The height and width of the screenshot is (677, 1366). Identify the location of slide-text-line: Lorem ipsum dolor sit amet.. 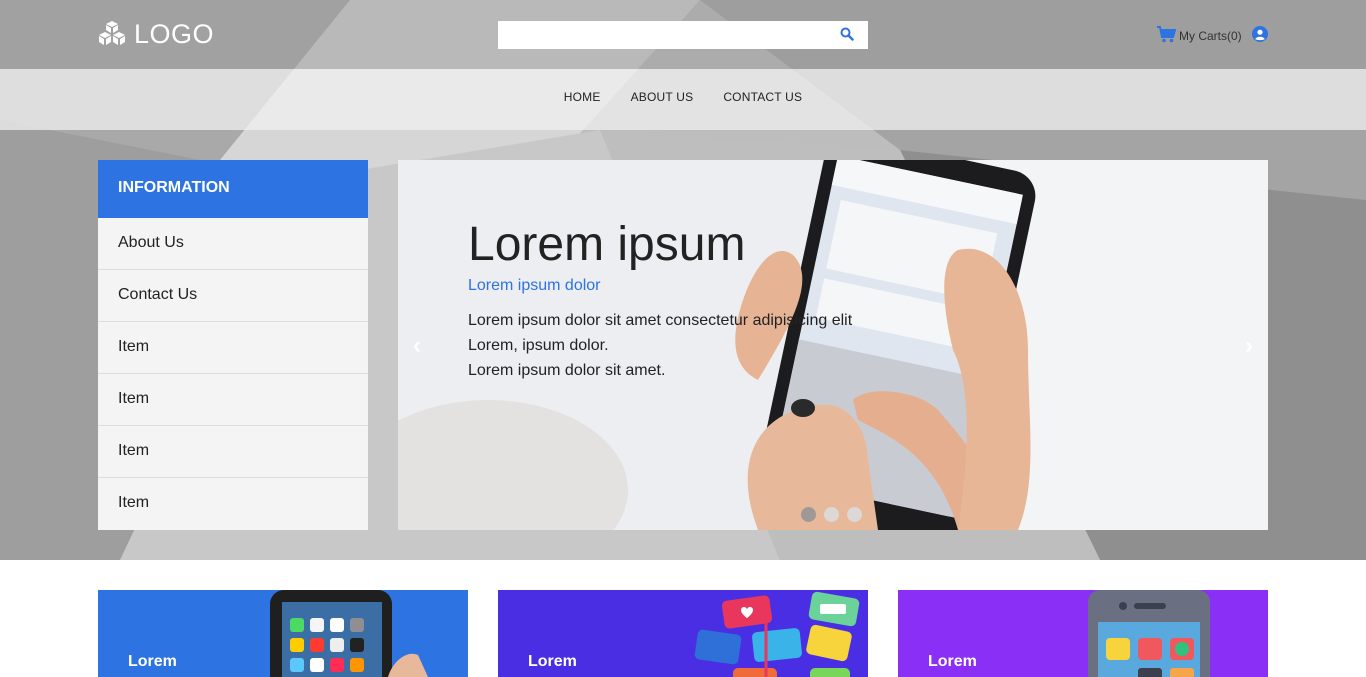
(567, 370).